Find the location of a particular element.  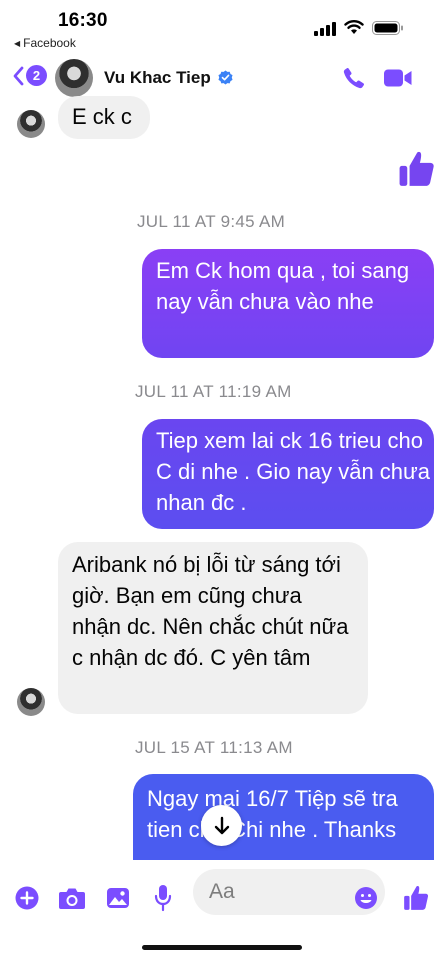

back-triangle-icon: ◀ is located at coordinates (17, 43).